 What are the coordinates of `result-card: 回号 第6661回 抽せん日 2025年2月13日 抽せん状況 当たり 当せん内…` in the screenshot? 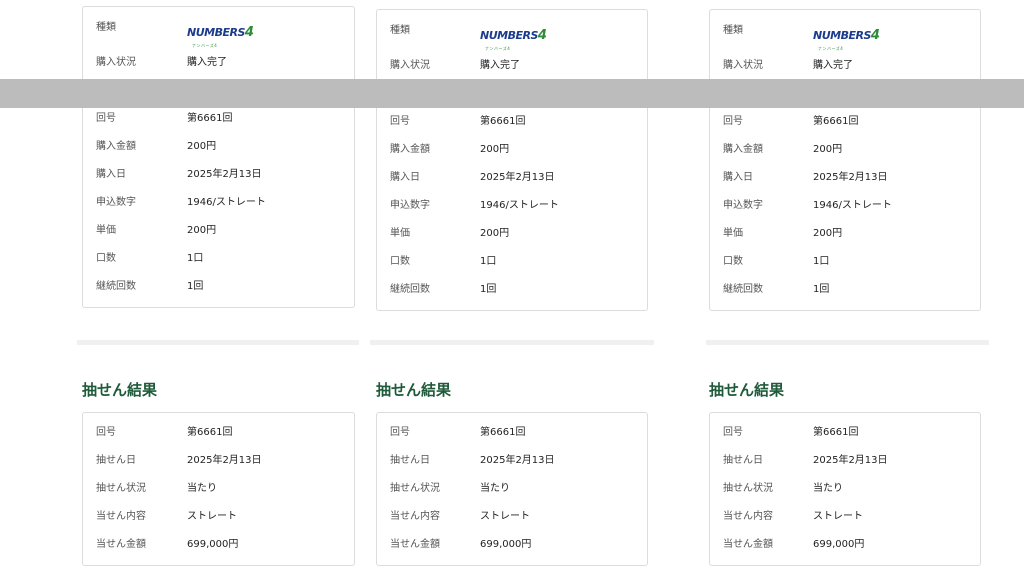 It's located at (218, 489).